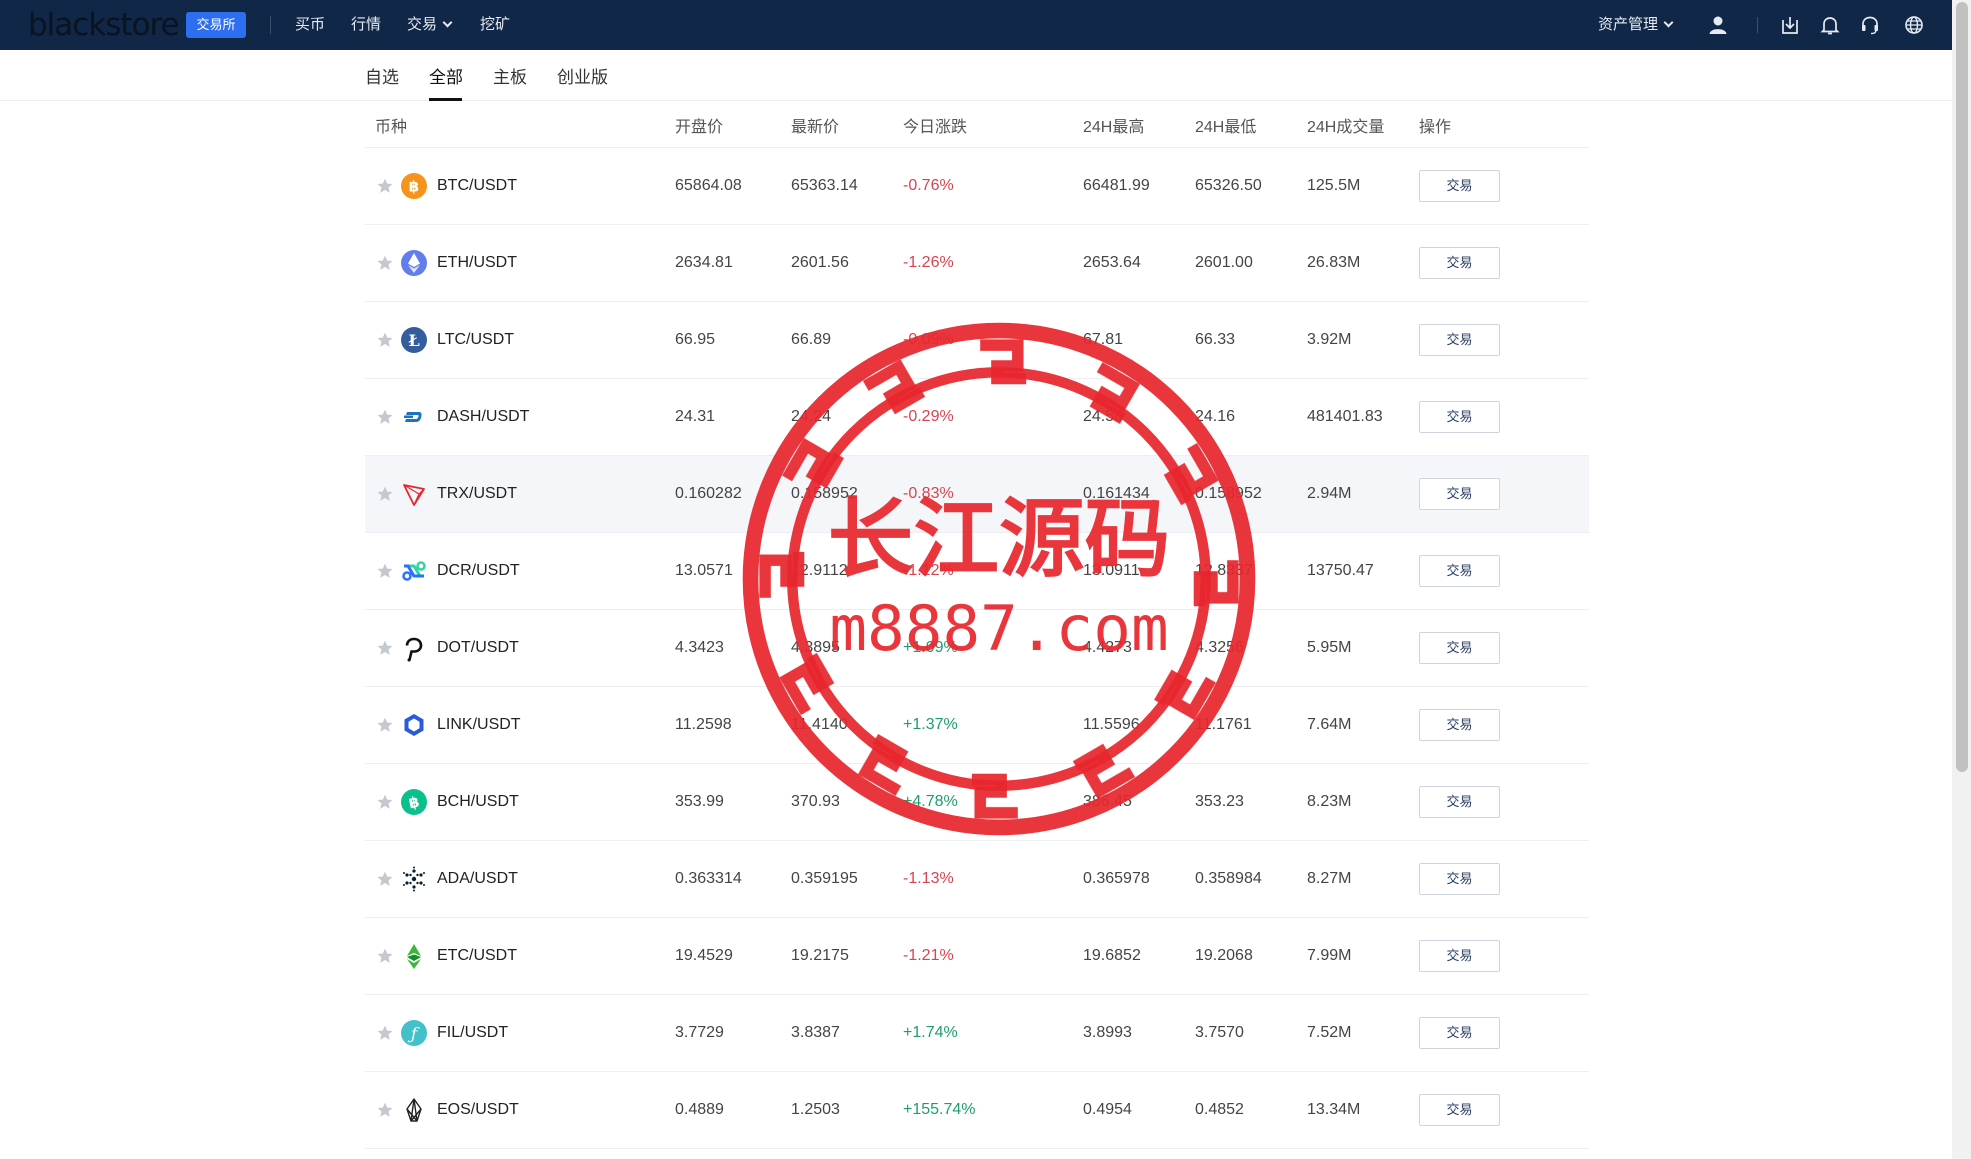  What do you see at coordinates (977, 124) in the screenshot?
I see `table-header: 币种 开盘价 最新价 今日涨跌 24H最高 24H最低 24H成交量 操作` at bounding box center [977, 124].